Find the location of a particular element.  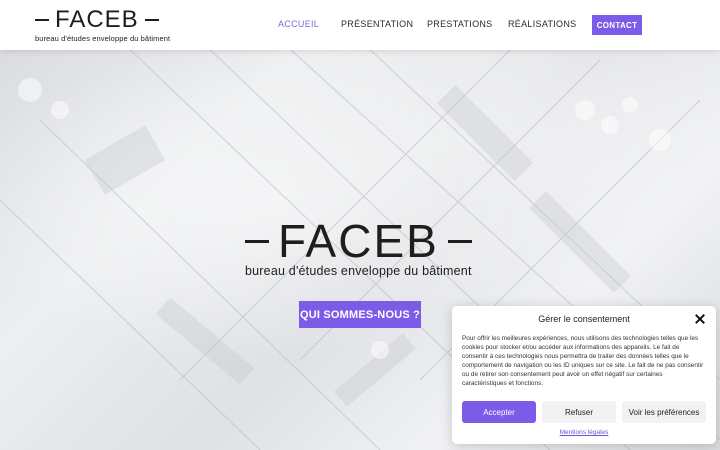

logo-dash-right is located at coordinates (151, 20).